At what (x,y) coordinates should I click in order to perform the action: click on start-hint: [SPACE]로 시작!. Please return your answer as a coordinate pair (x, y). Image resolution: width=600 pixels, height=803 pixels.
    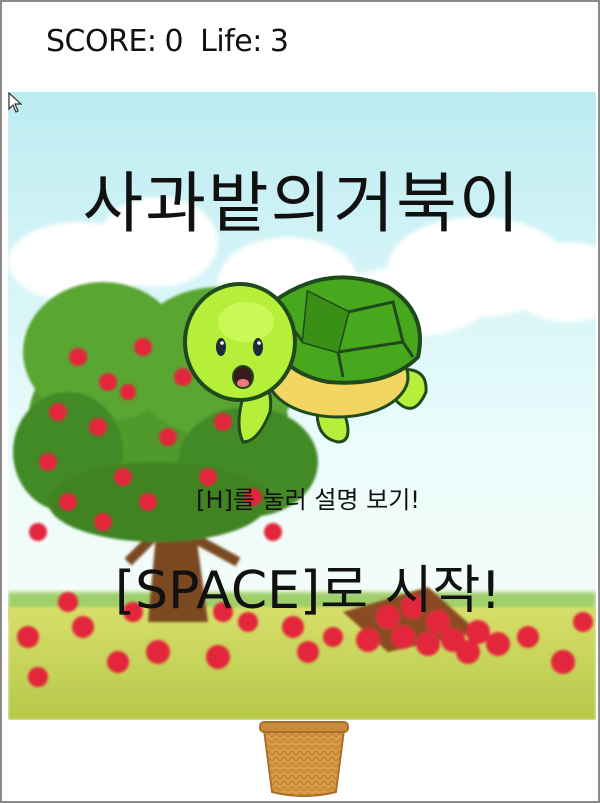
    Looking at the image, I should click on (308, 591).